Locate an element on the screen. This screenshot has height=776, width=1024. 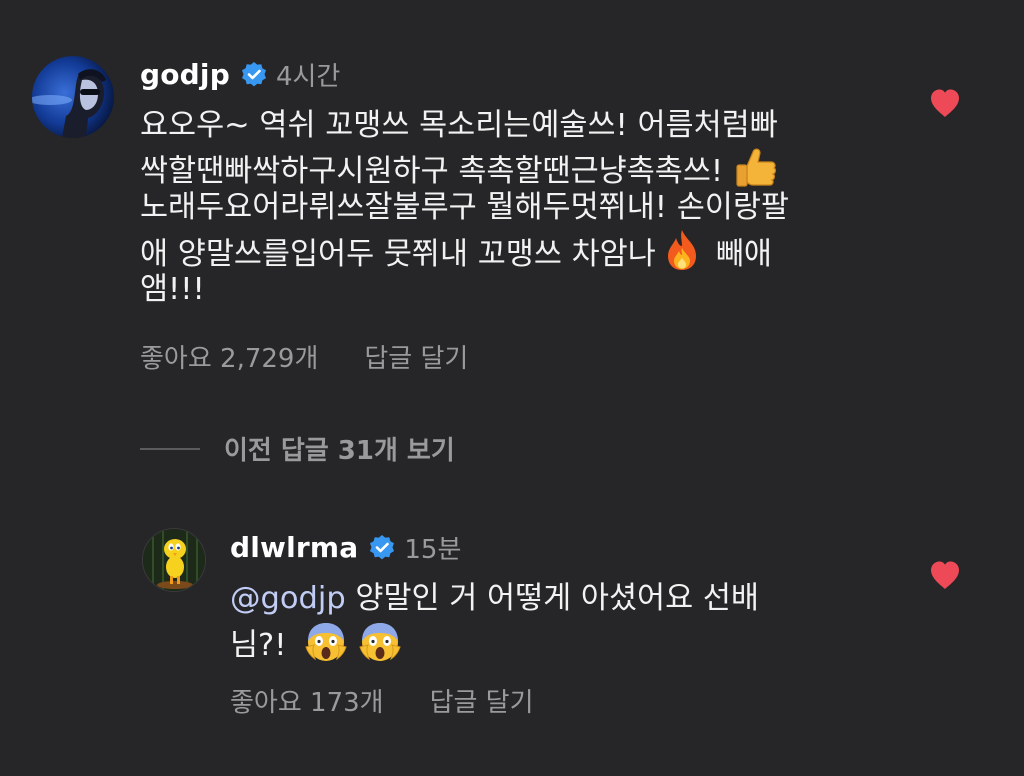
username: godjp is located at coordinates (185, 74).